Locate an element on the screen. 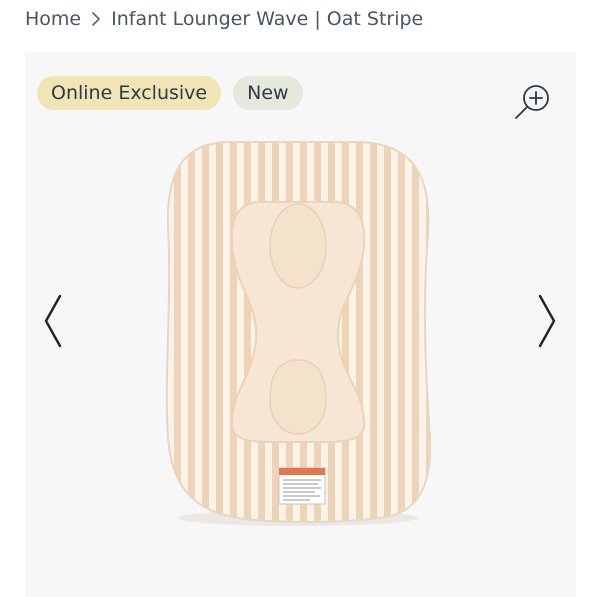  online-exclusive-badge: Online Exclusive is located at coordinates (129, 93).